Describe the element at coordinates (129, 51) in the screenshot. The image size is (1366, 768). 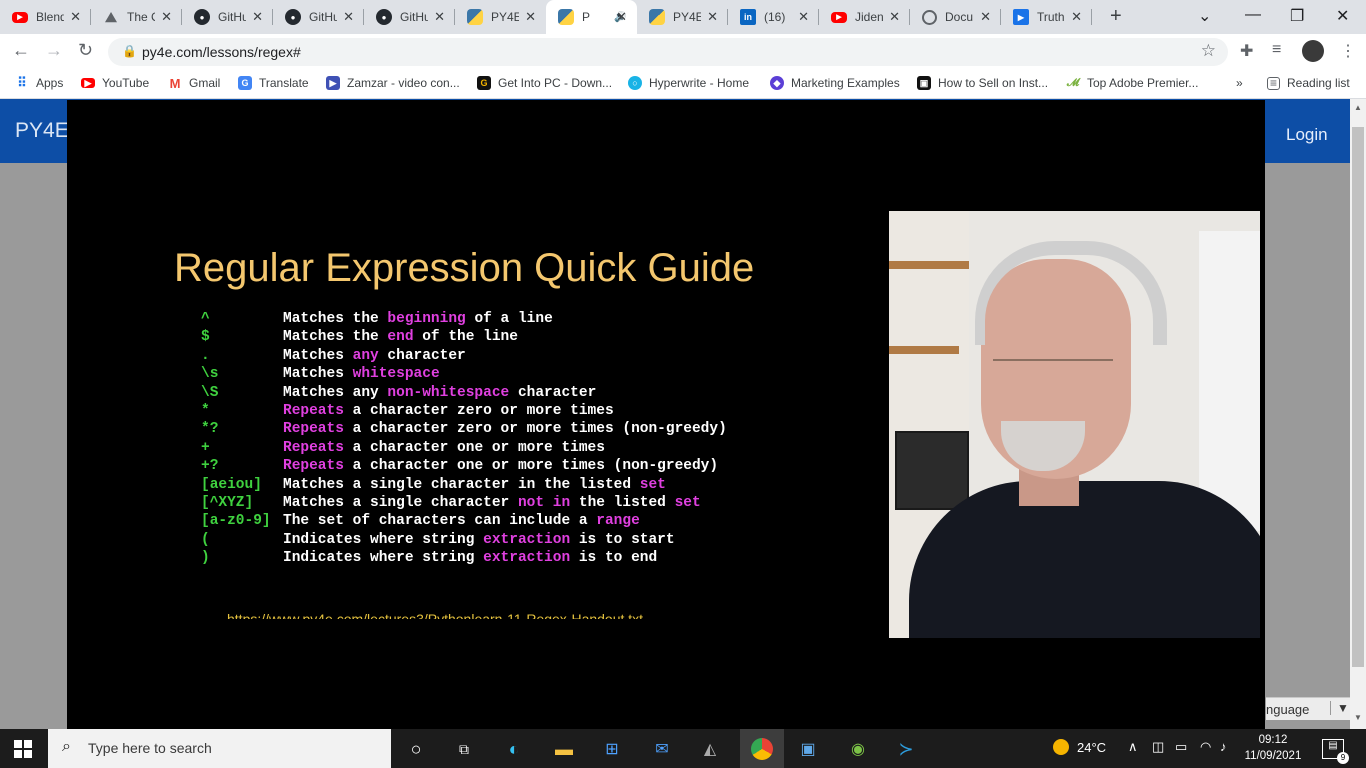
I see `lock-icon: 🔒` at that location.